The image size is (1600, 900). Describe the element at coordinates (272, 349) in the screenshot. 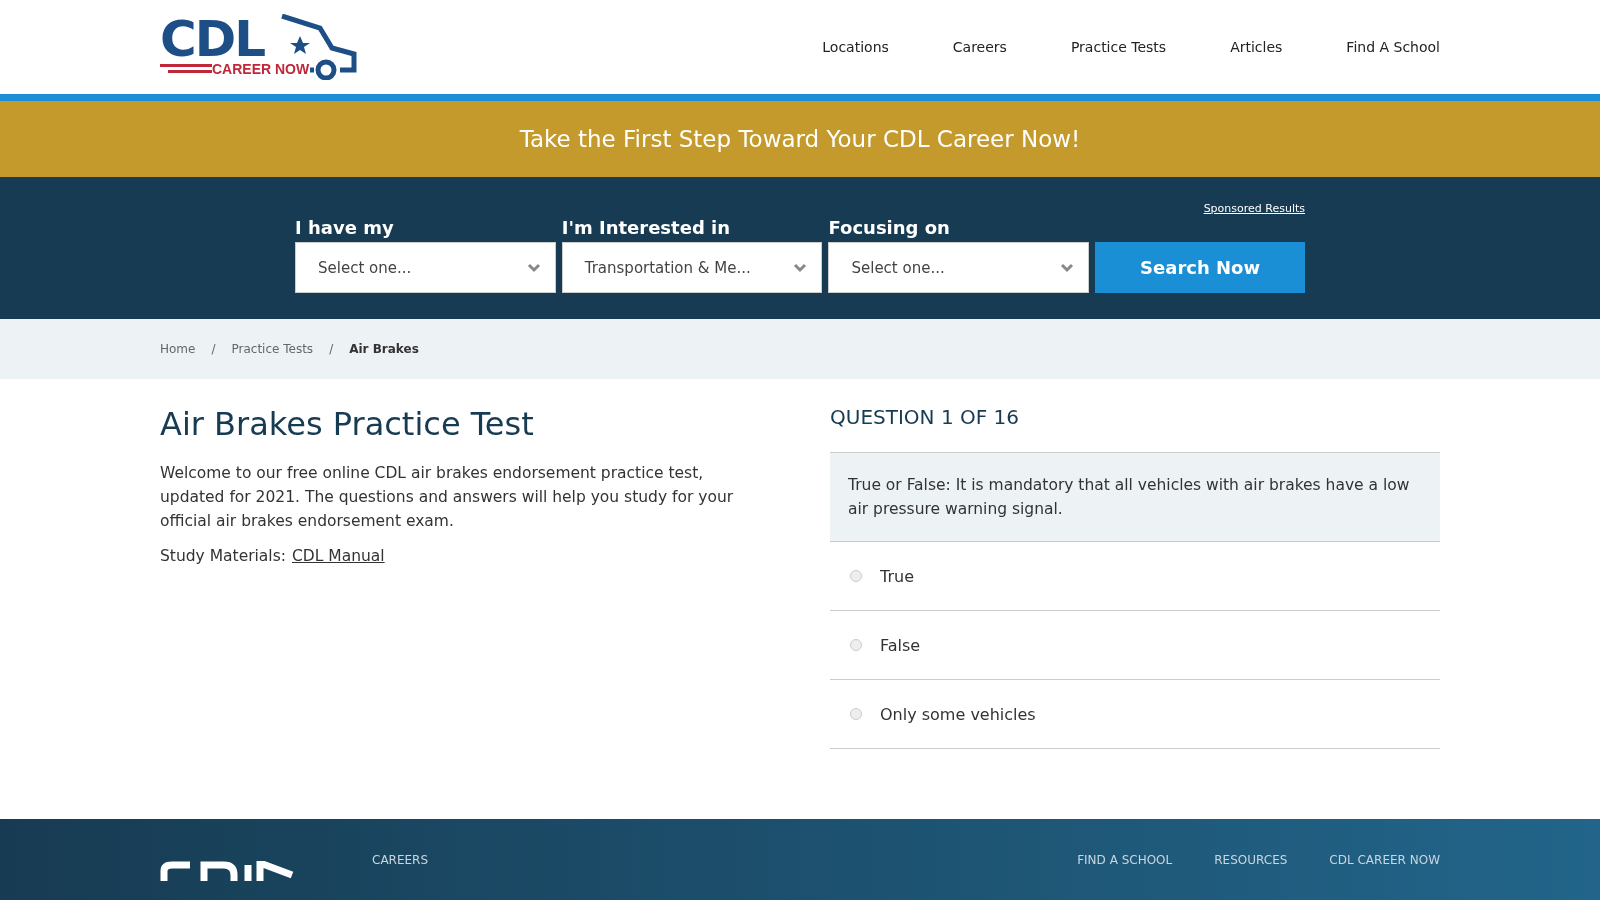

I see `breadcrumb-link: Practice Tests` at that location.